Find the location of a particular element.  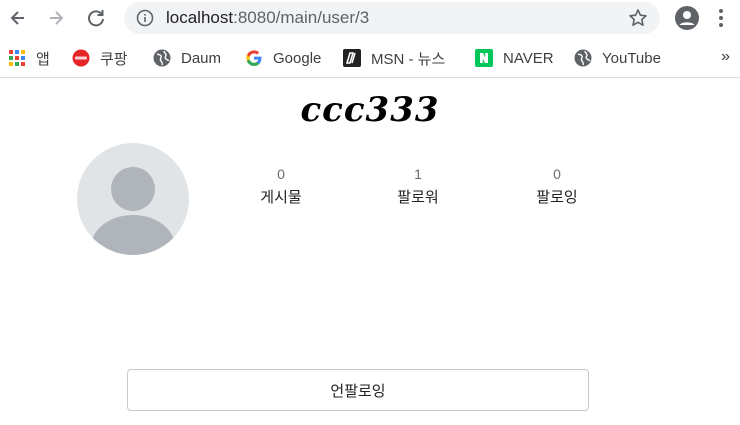

bookmark-star-icon is located at coordinates (638, 20).